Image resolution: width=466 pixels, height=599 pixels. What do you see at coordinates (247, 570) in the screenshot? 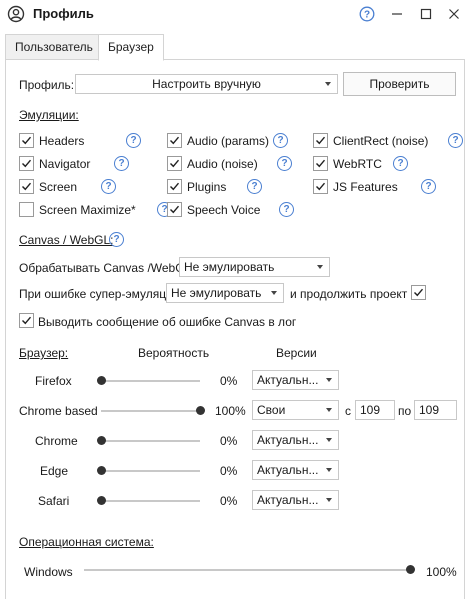
I see `os-slider-track` at bounding box center [247, 570].